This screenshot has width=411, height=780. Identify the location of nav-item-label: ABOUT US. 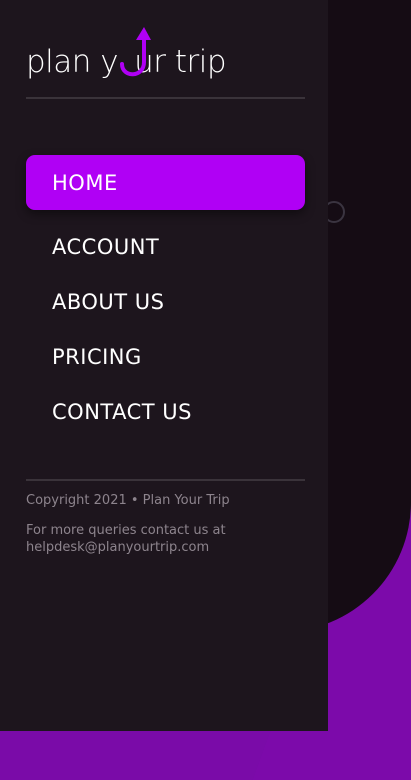
(108, 301).